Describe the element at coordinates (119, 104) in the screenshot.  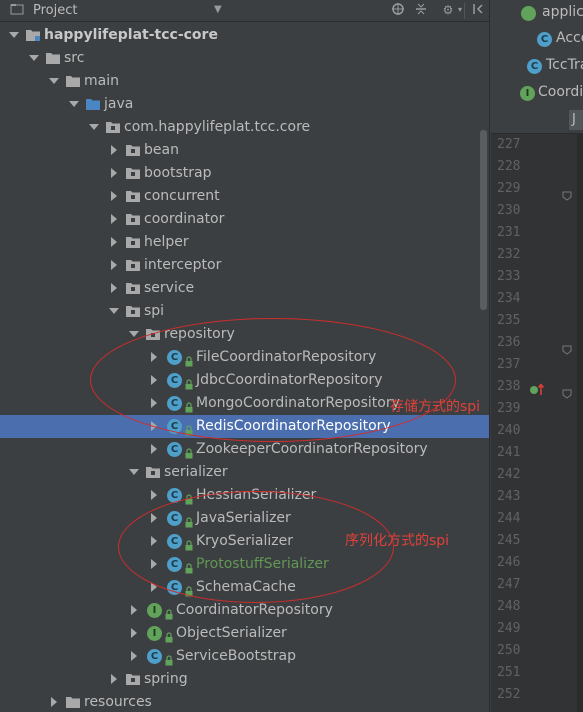
I see `tree-item-label: java` at that location.